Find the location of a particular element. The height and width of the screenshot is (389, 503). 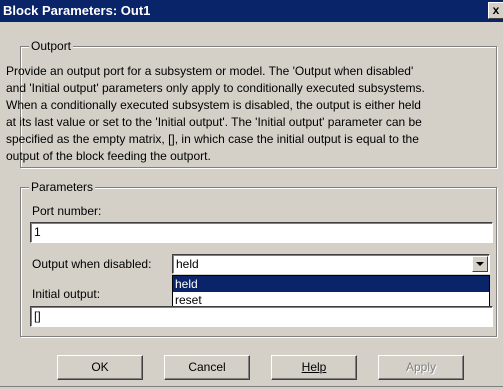

cancel-button: Cancel is located at coordinates (207, 367).